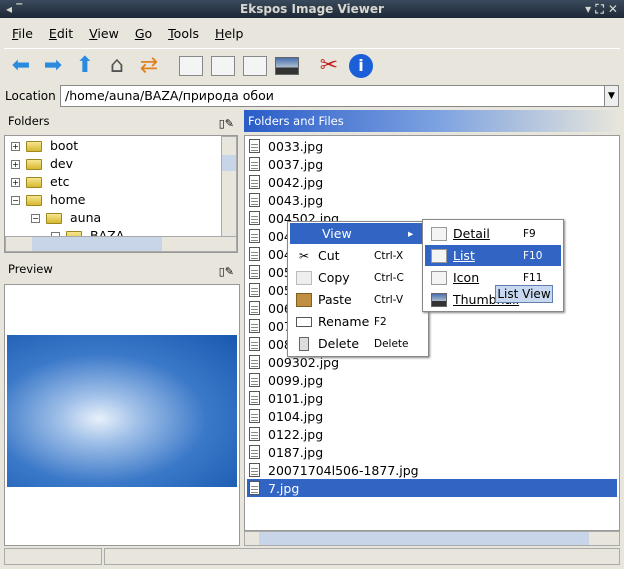  Describe the element at coordinates (229, 187) in the screenshot. I see `tree-vertical-scrollbar` at that location.